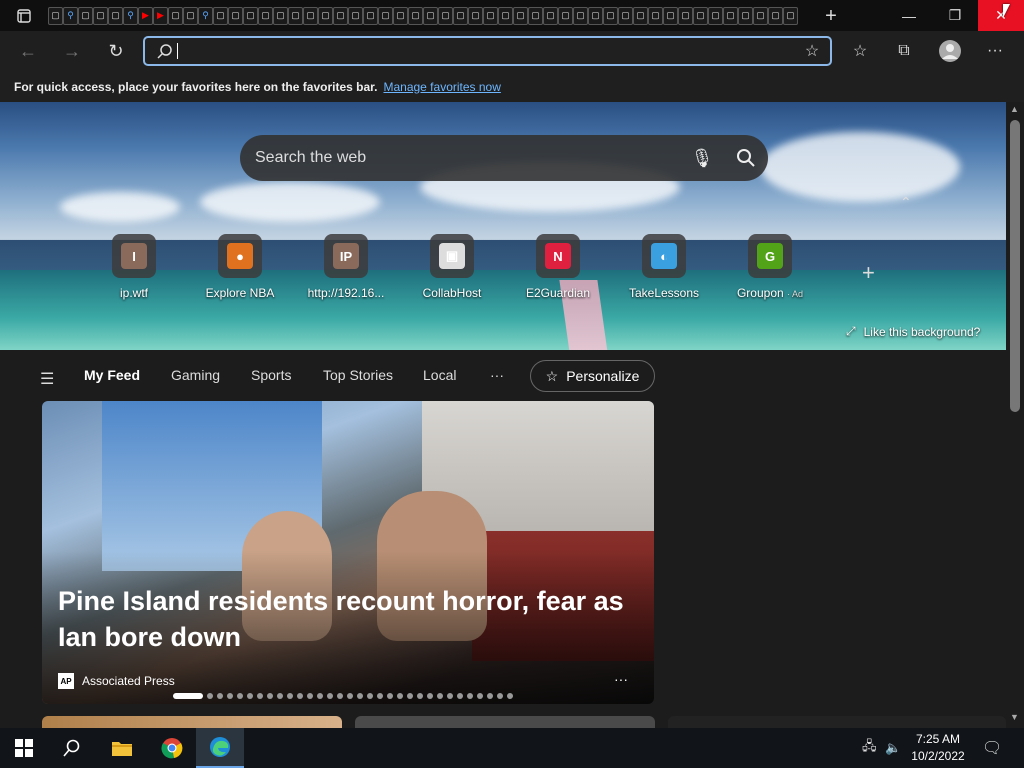 The width and height of the screenshot is (1024, 768). Describe the element at coordinates (47, 379) in the screenshot. I see `feed-menu-button: ☰` at that location.